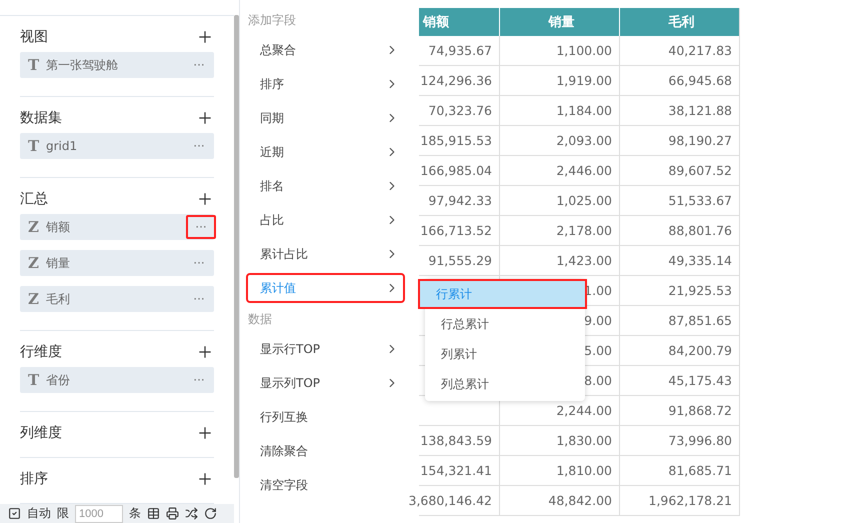 Image resolution: width=864 pixels, height=523 pixels. I want to click on table-cell: 66,945.68, so click(700, 80).